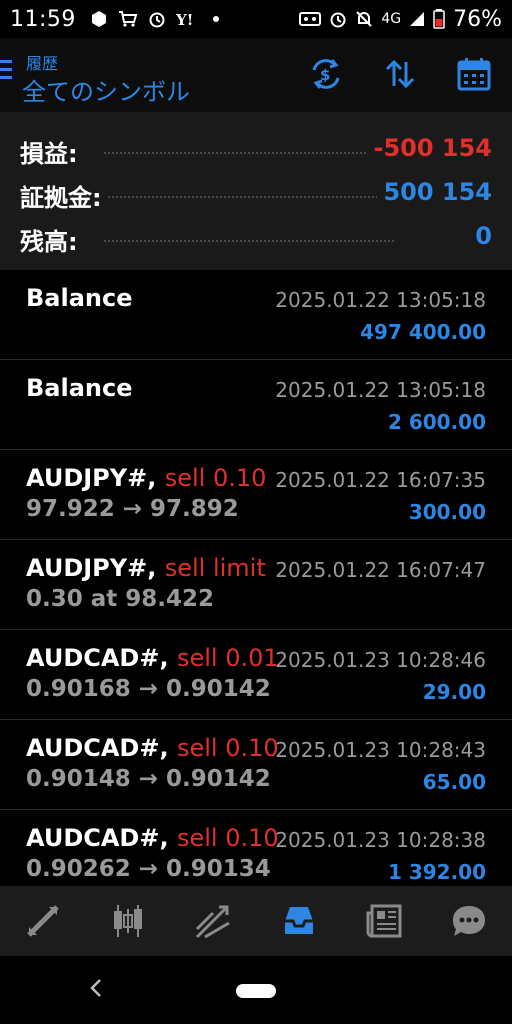 The width and height of the screenshot is (512, 1024). Describe the element at coordinates (132, 509) in the screenshot. I see `row-prices: 97.922 → 97.892` at that location.